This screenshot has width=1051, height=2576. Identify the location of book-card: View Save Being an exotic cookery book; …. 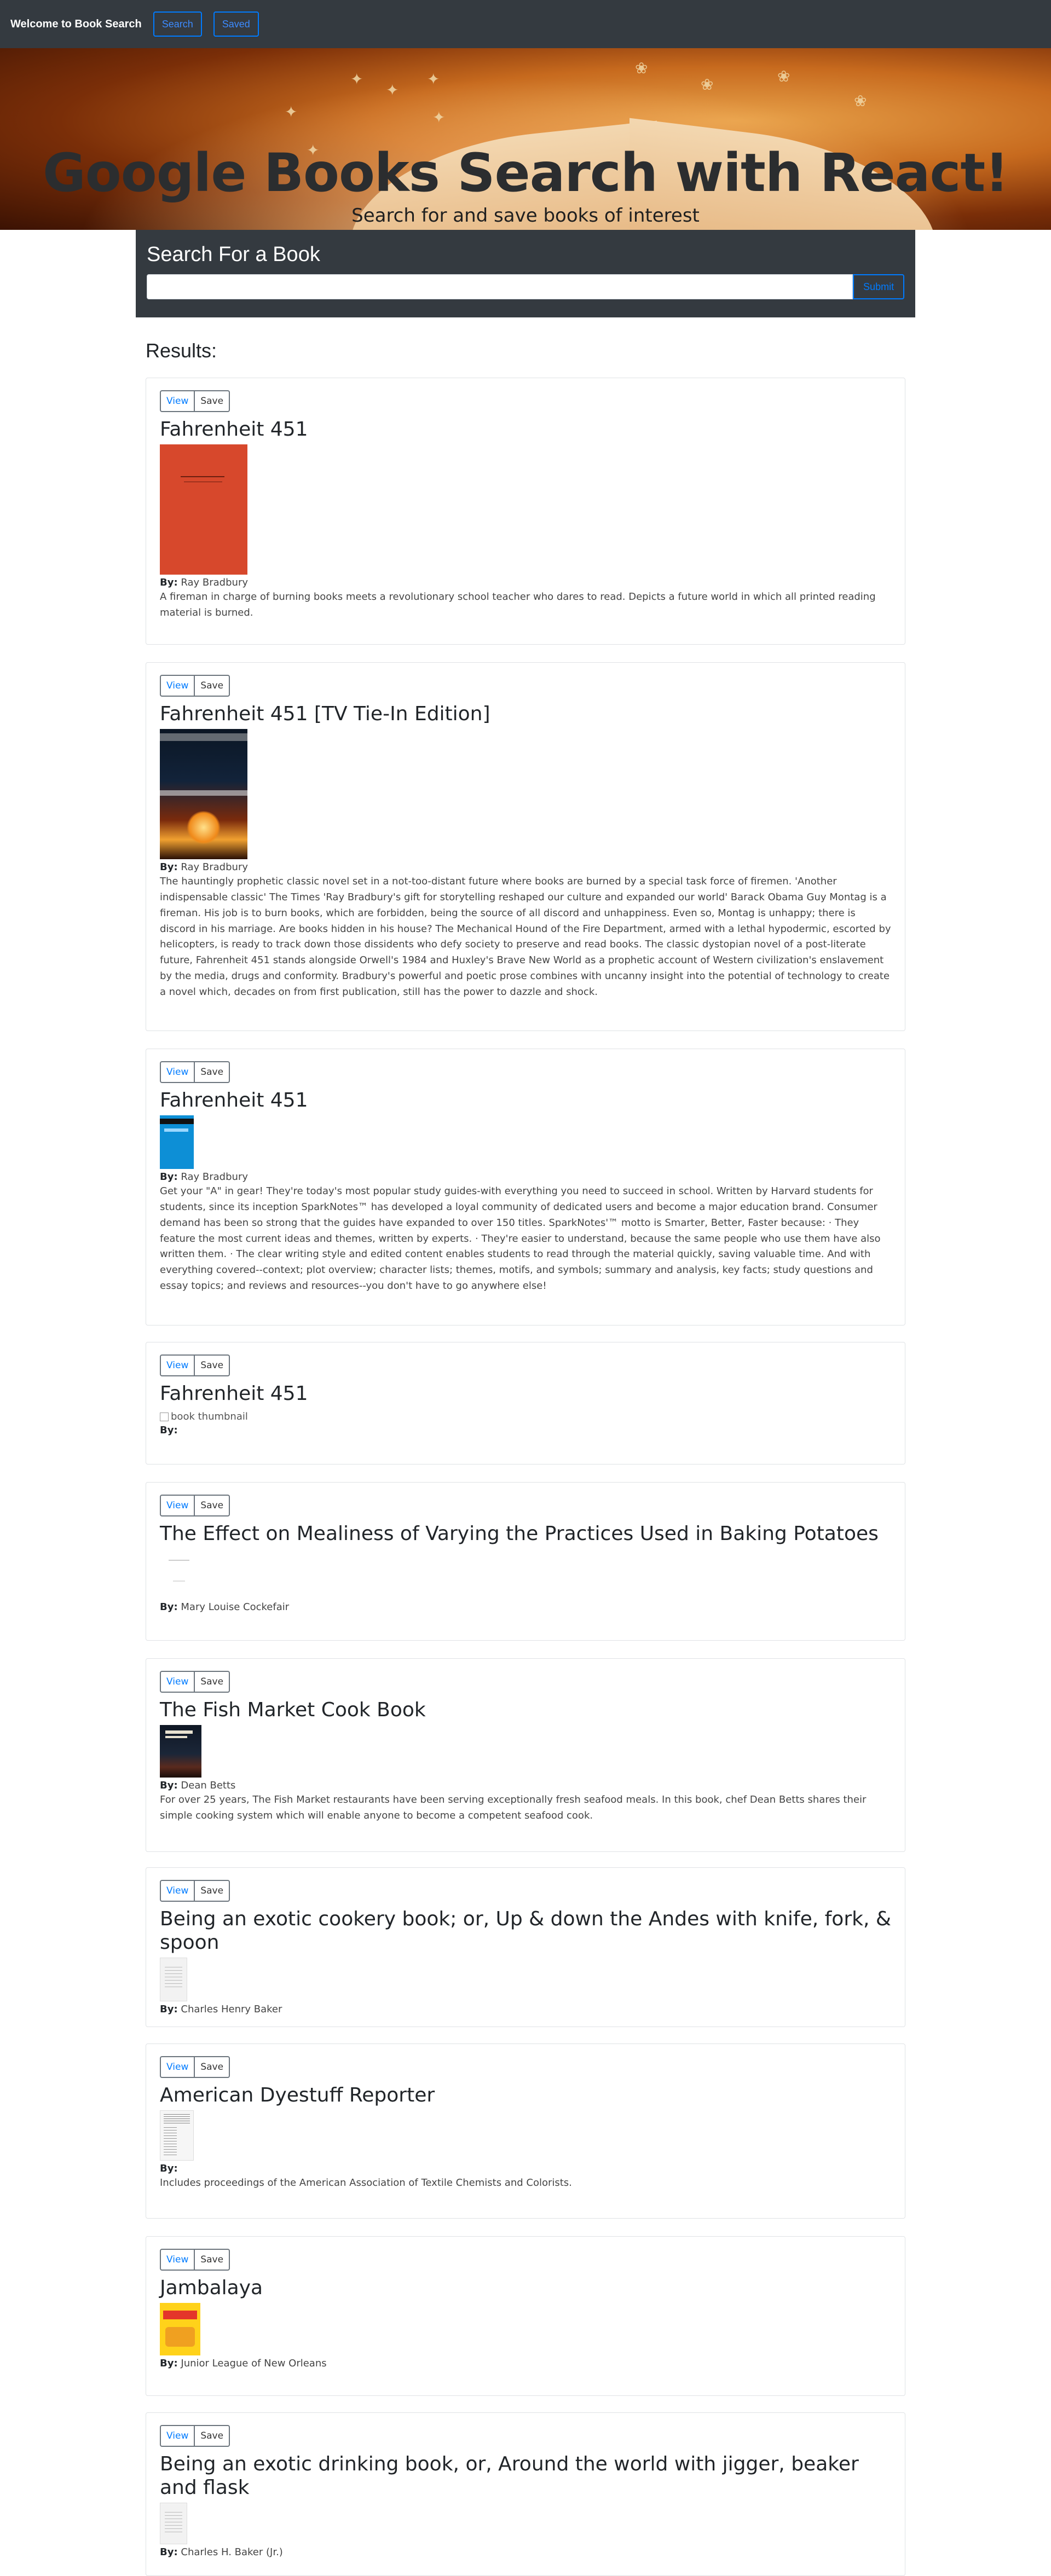
(525, 1947).